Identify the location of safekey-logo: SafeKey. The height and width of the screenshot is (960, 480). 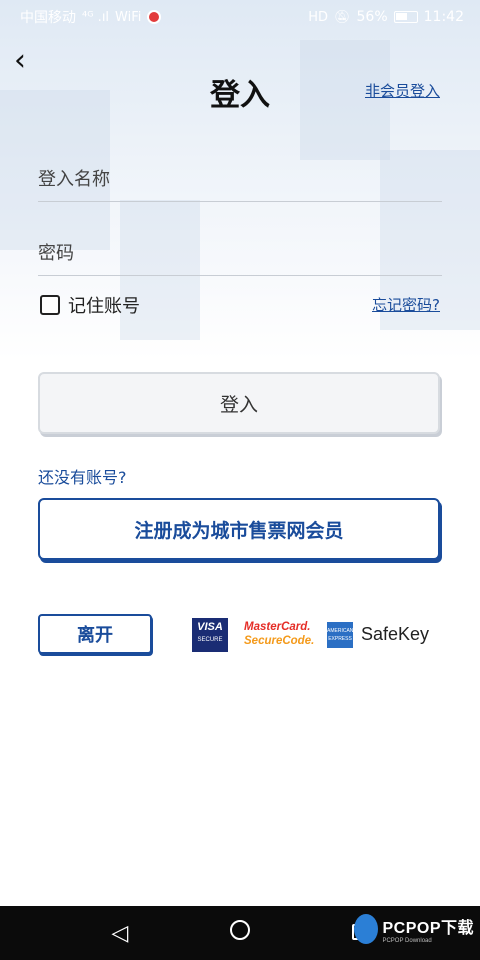
(395, 634).